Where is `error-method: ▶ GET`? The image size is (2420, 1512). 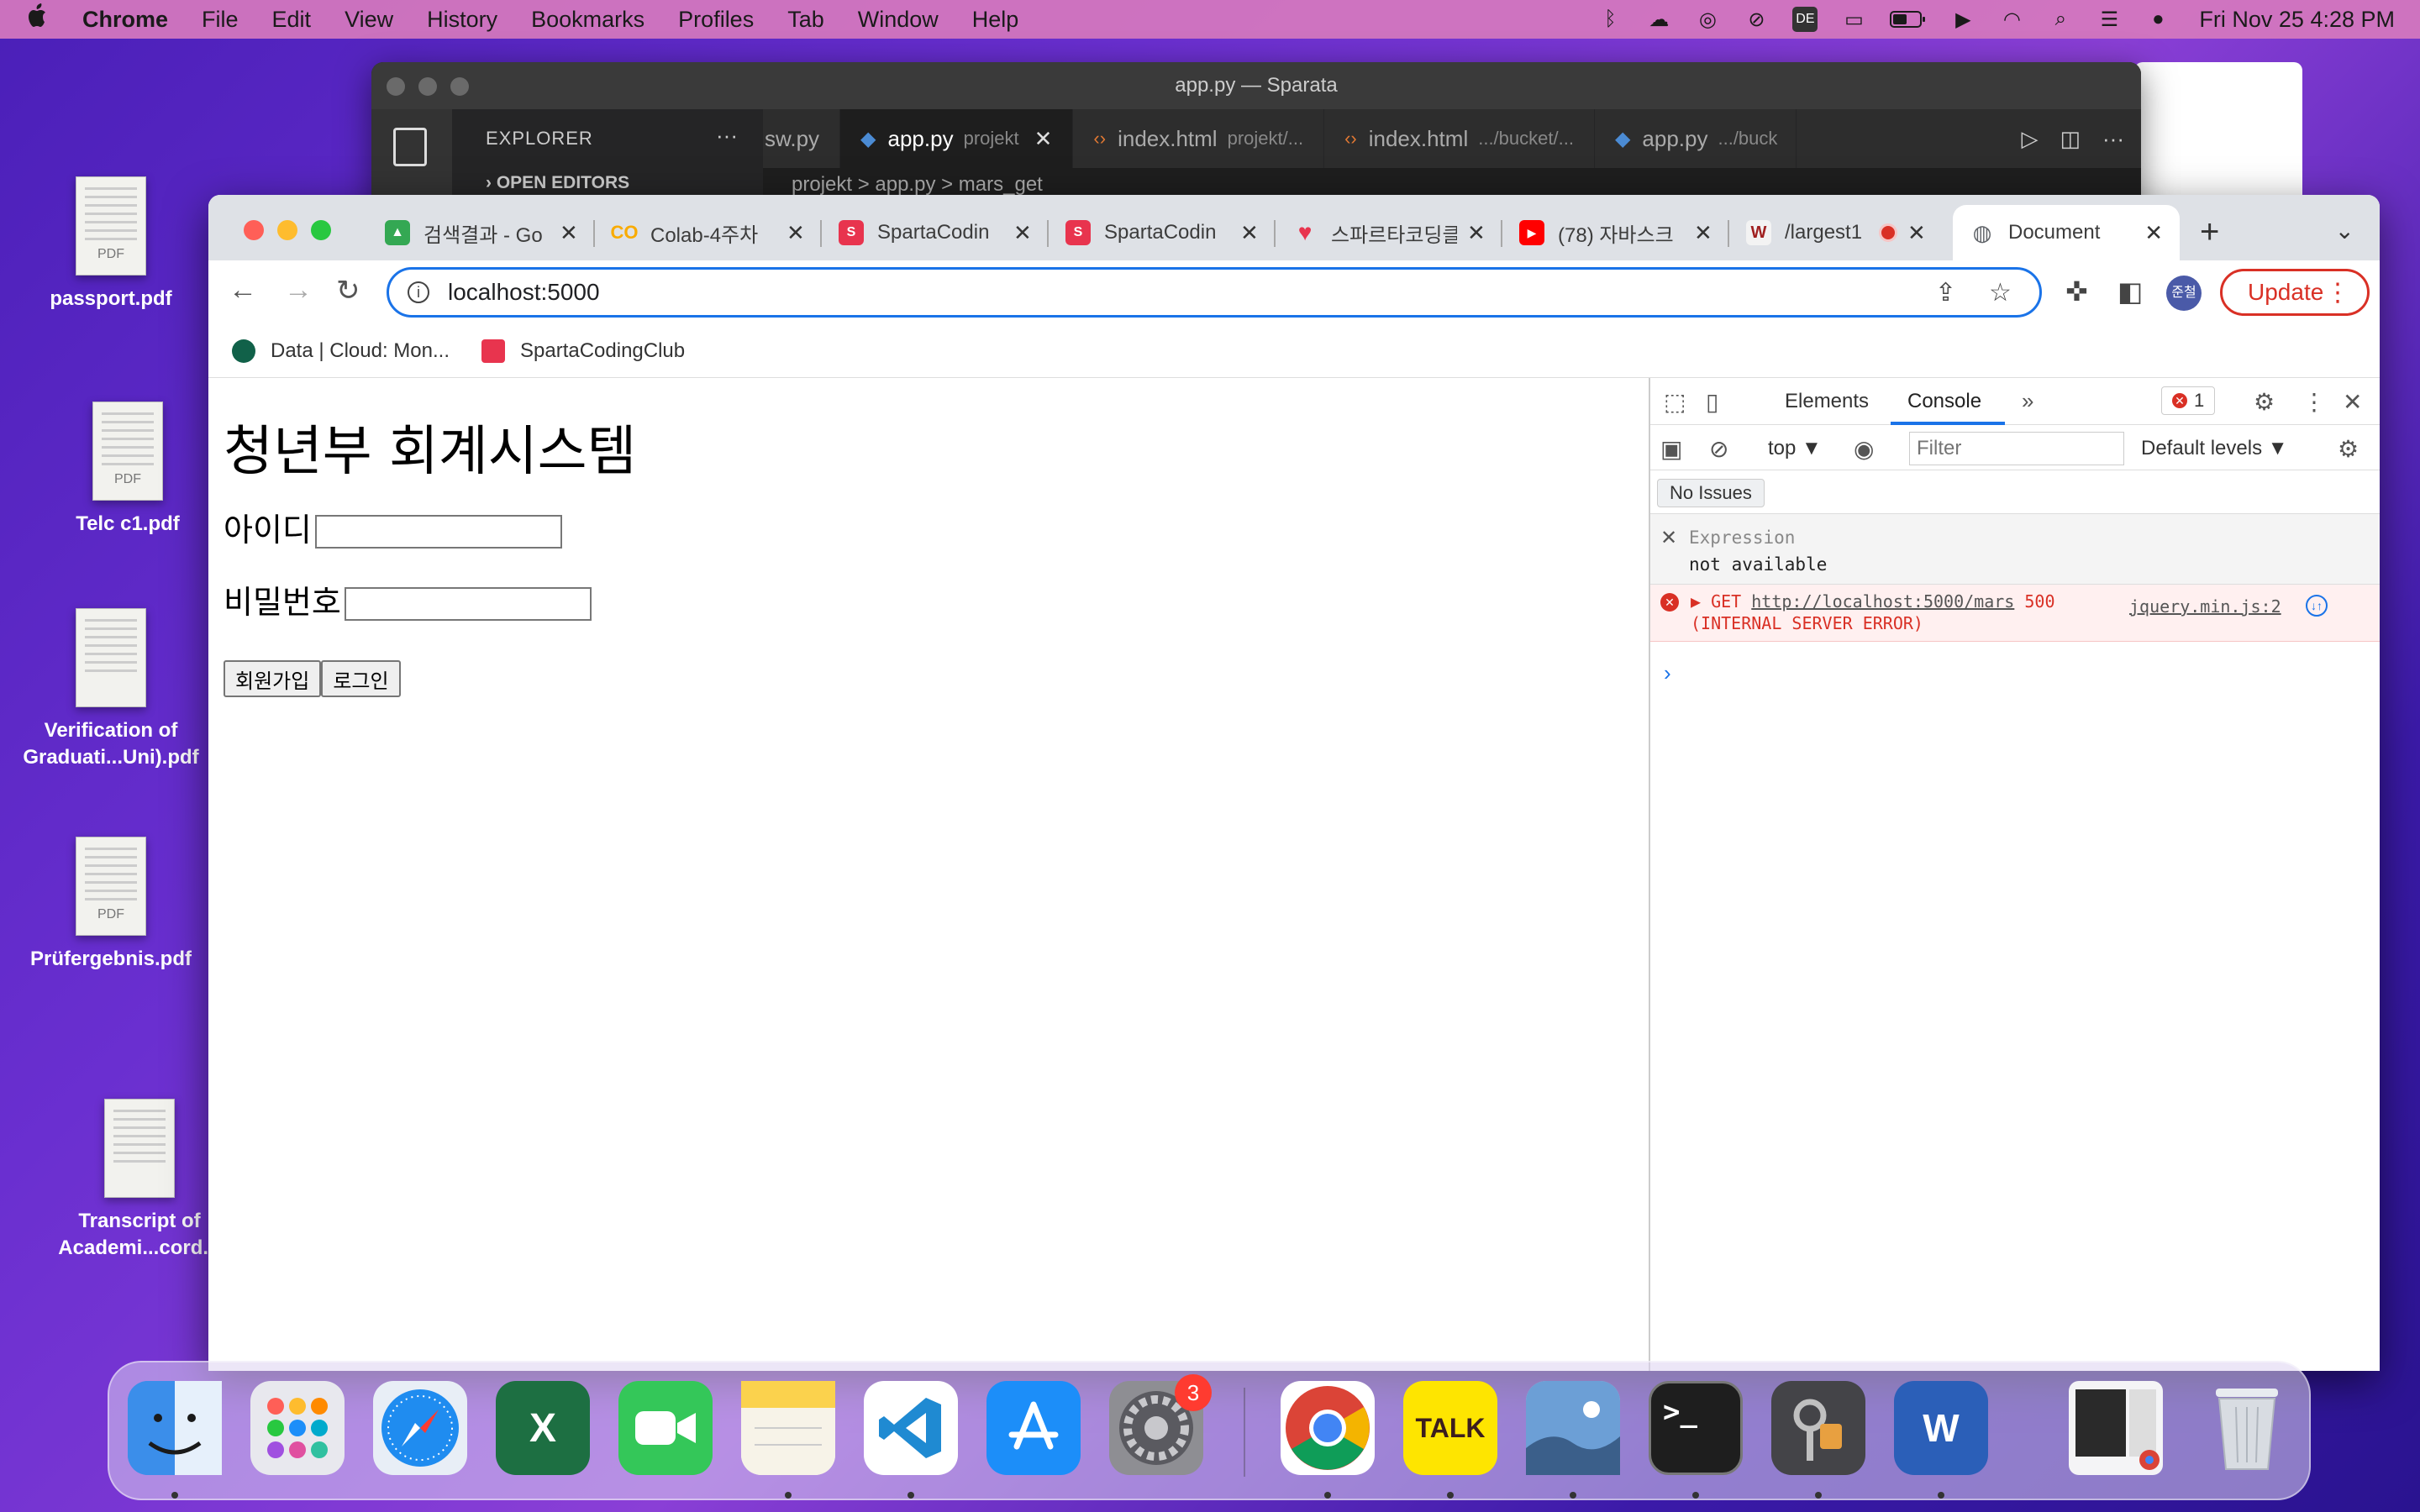
error-method: ▶ GET is located at coordinates (1716, 601).